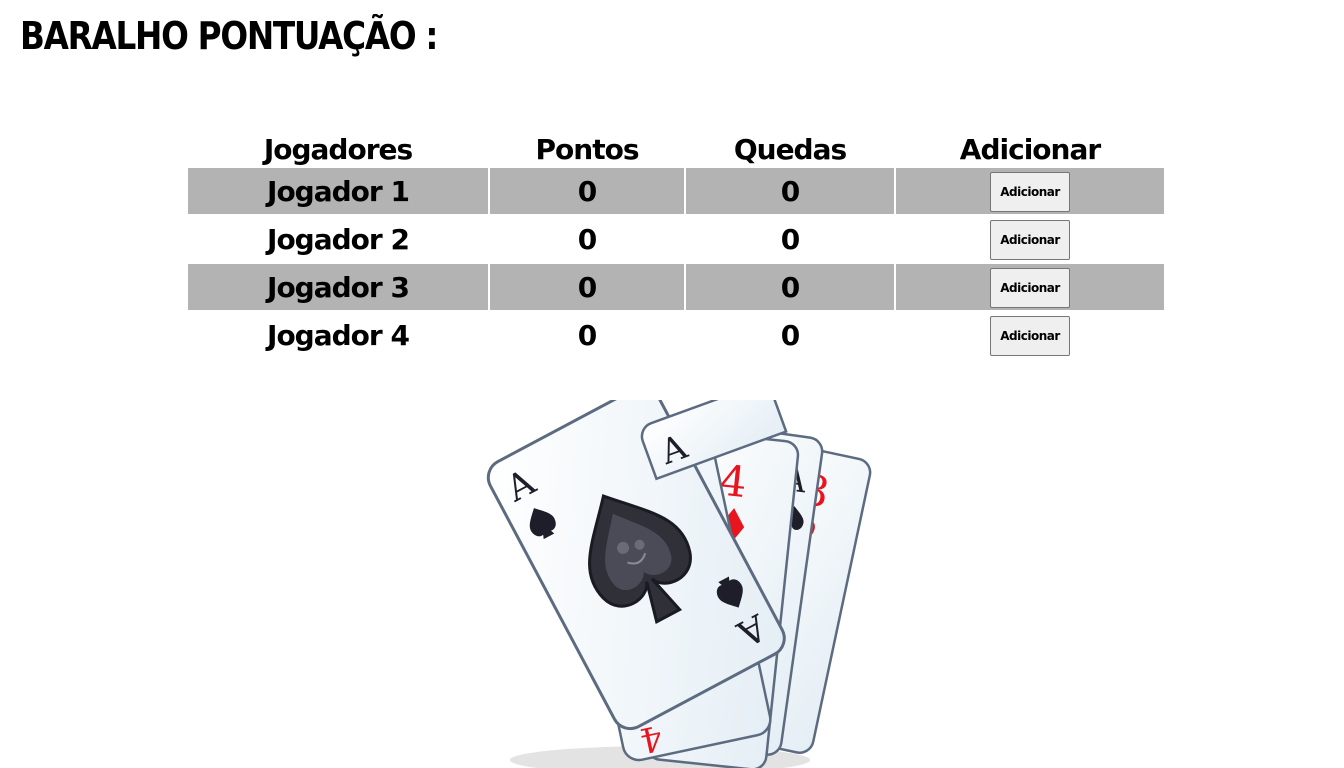 The width and height of the screenshot is (1344, 768). I want to click on table-row: Jogador 1 0 0 Adicionar, so click(676, 191).